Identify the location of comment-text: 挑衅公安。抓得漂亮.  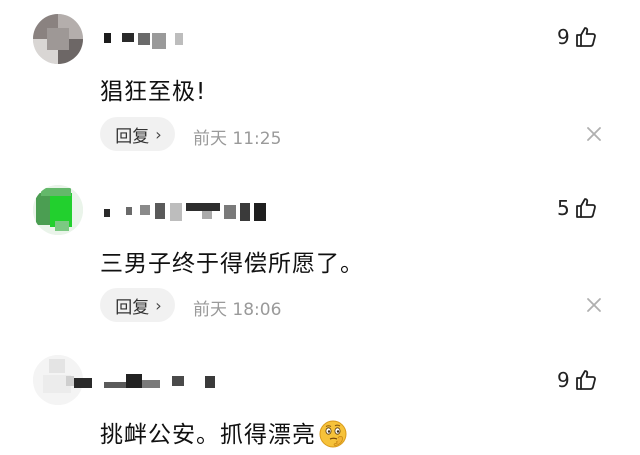
(224, 433).